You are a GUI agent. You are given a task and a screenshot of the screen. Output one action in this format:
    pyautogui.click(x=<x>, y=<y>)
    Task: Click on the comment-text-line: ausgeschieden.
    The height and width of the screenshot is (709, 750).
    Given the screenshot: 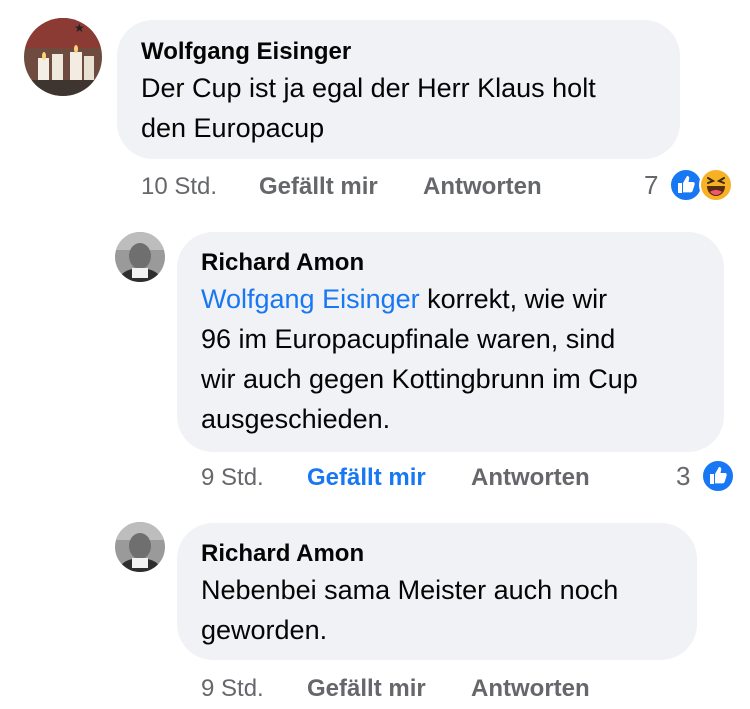 What is the action you would take?
    pyautogui.click(x=296, y=419)
    